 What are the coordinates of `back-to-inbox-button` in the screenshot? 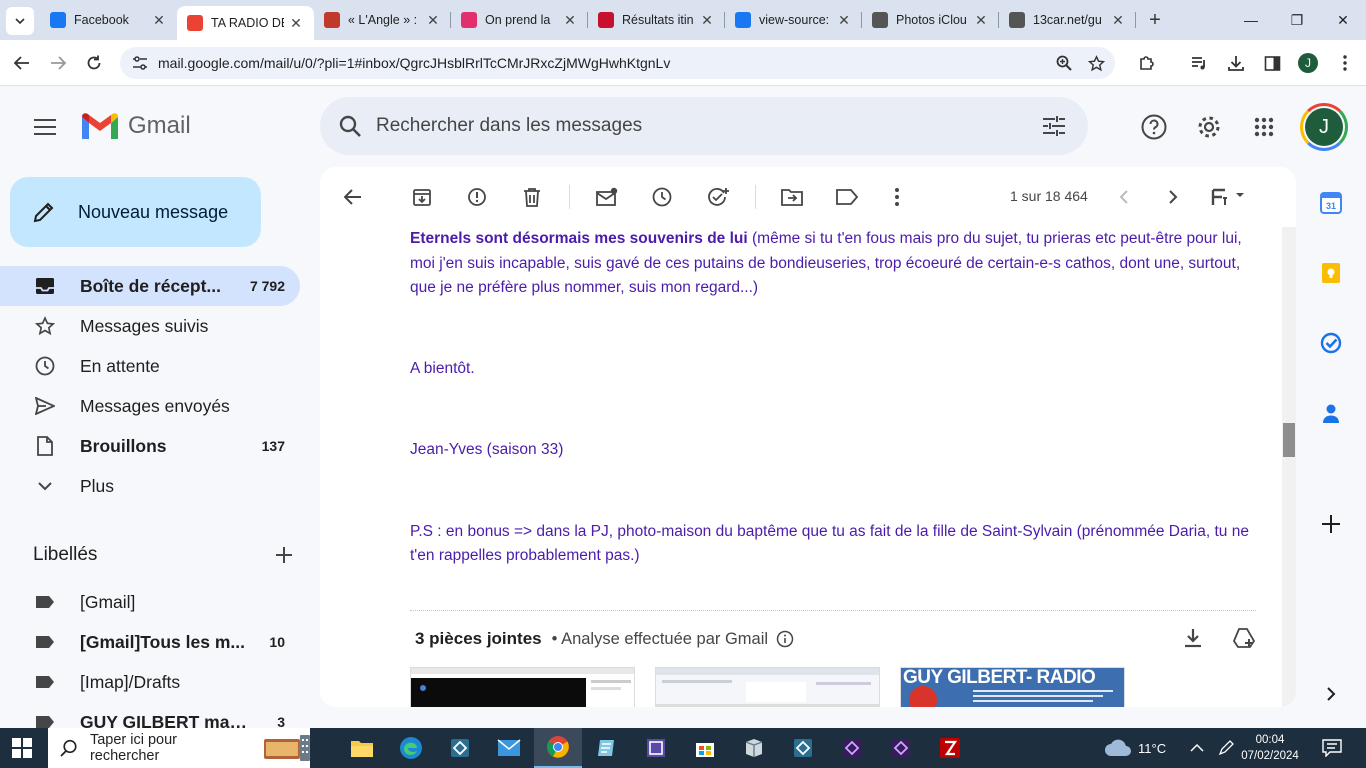 It's located at (353, 197).